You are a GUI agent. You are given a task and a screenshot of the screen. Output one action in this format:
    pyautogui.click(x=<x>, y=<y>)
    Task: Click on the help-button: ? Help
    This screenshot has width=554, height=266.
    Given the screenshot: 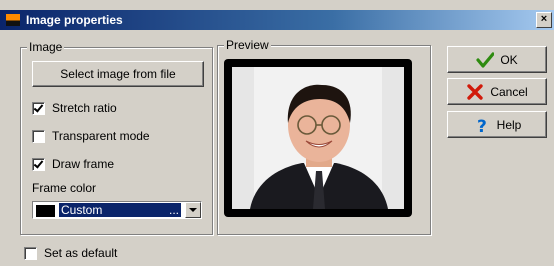 What is the action you would take?
    pyautogui.click(x=497, y=124)
    